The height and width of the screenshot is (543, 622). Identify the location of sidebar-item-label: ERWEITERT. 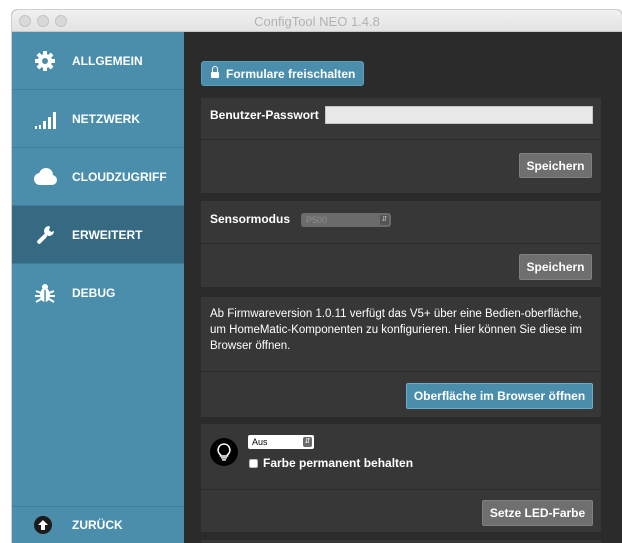
(107, 234).